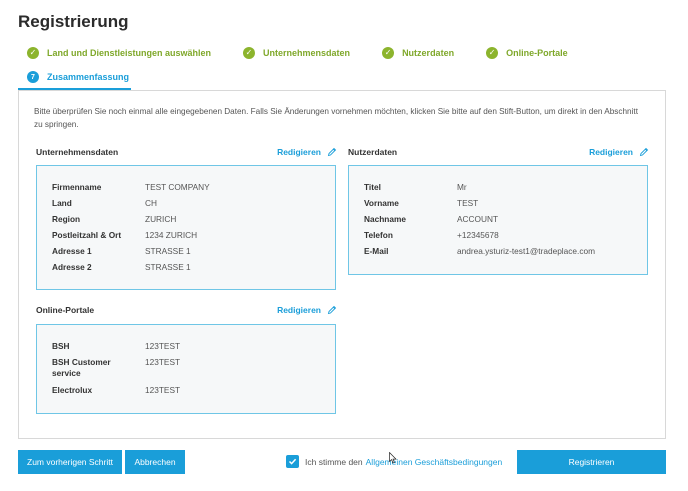 This screenshot has width=688, height=491. Describe the element at coordinates (591, 462) in the screenshot. I see `register-button: Registrieren` at that location.